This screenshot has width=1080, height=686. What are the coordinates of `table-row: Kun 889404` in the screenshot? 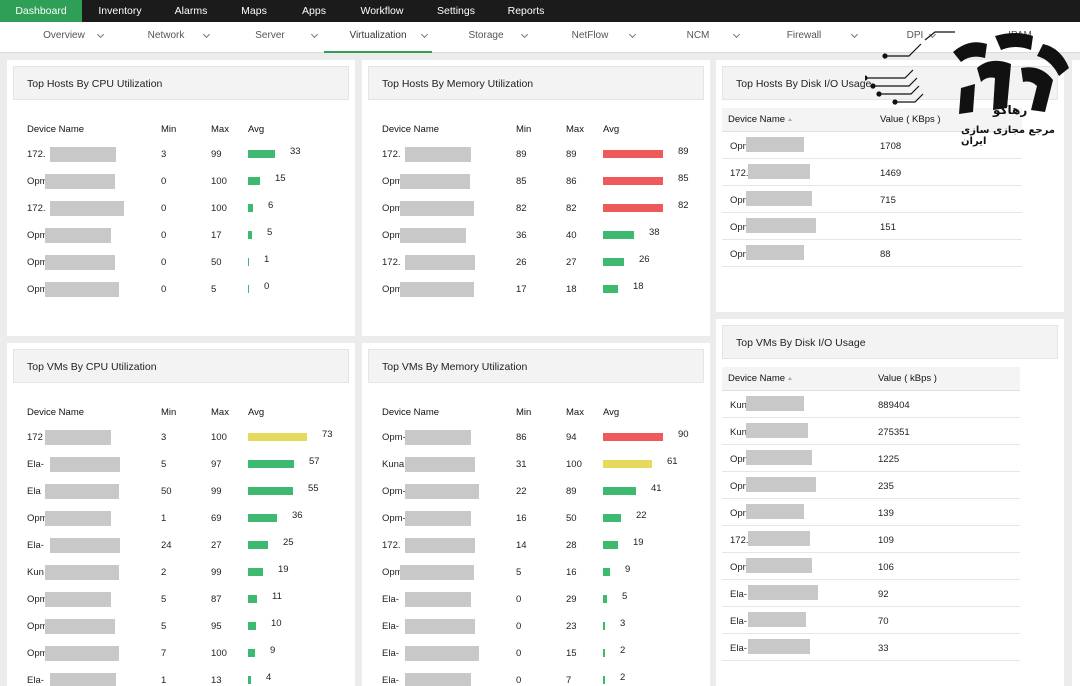 It's located at (871, 404).